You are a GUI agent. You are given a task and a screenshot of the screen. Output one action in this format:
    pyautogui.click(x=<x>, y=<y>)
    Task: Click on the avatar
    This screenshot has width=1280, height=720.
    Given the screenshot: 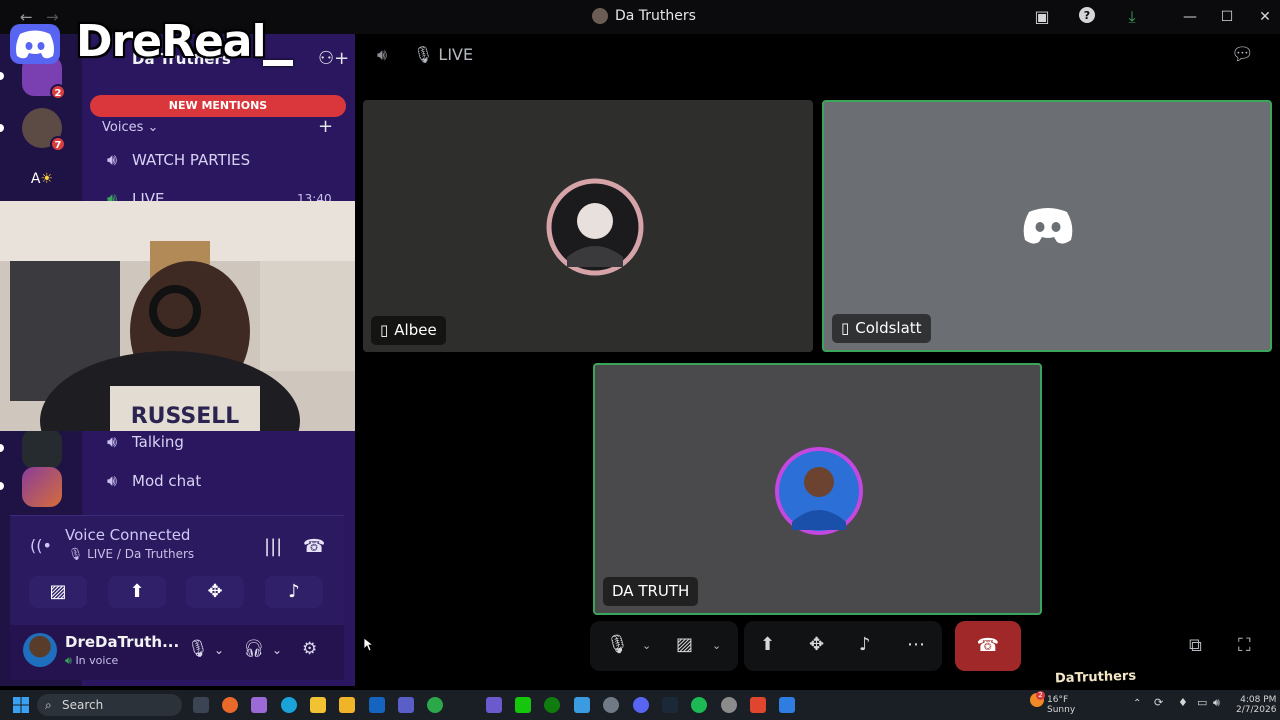 What is the action you would take?
    pyautogui.click(x=40, y=650)
    